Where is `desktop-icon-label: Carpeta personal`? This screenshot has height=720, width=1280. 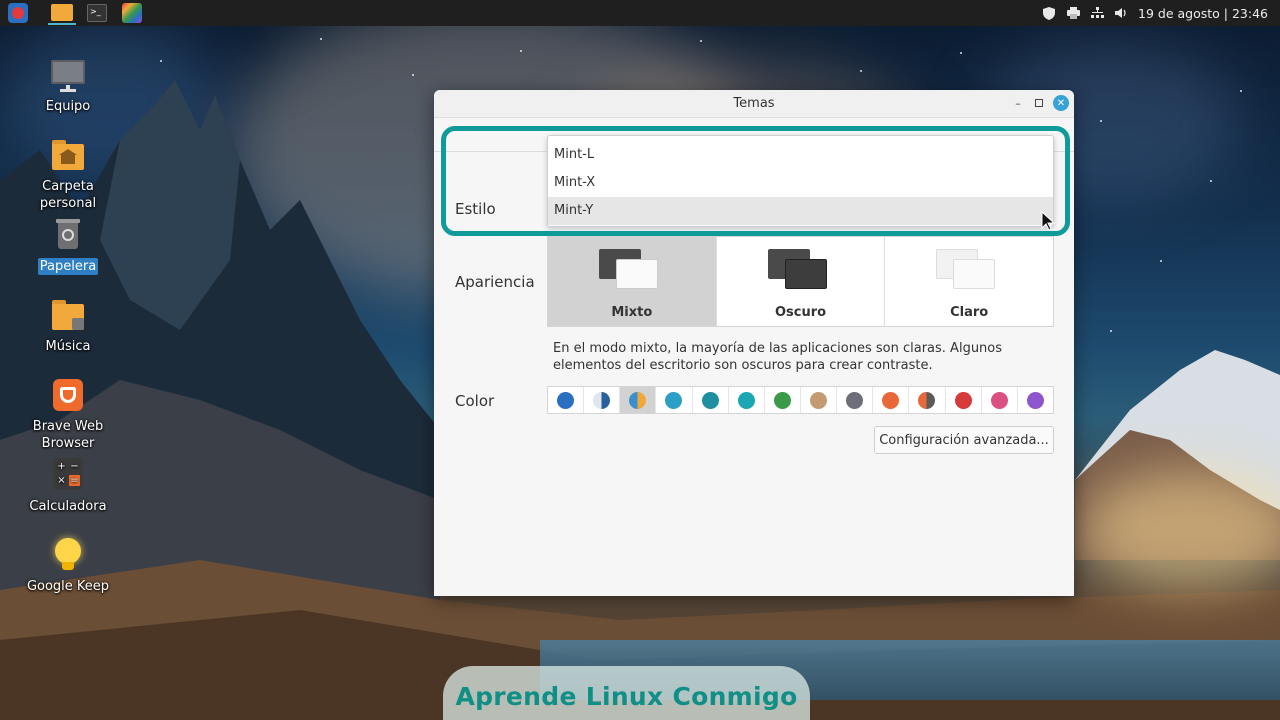 desktop-icon-label: Carpeta personal is located at coordinates (68, 195).